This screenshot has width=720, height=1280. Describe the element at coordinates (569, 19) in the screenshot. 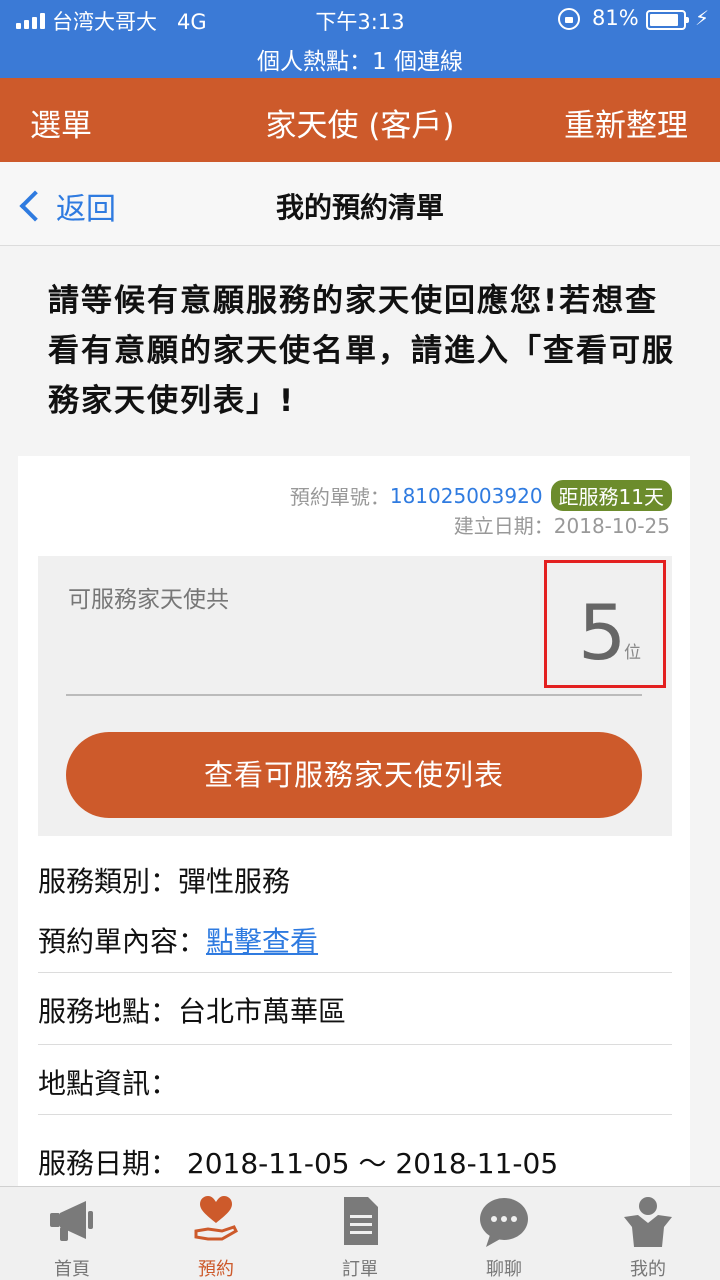

I see `rotation-lock-icon` at that location.